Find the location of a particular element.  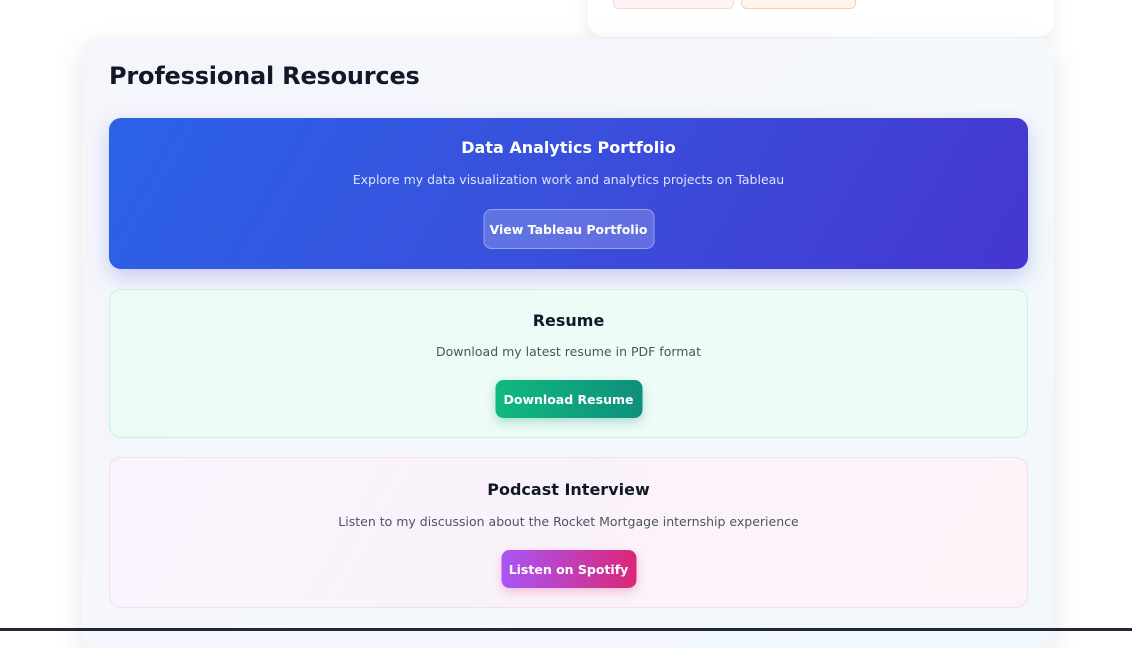

view-tableau-portfolio-button: View Tableau Portfolio is located at coordinates (568, 229).